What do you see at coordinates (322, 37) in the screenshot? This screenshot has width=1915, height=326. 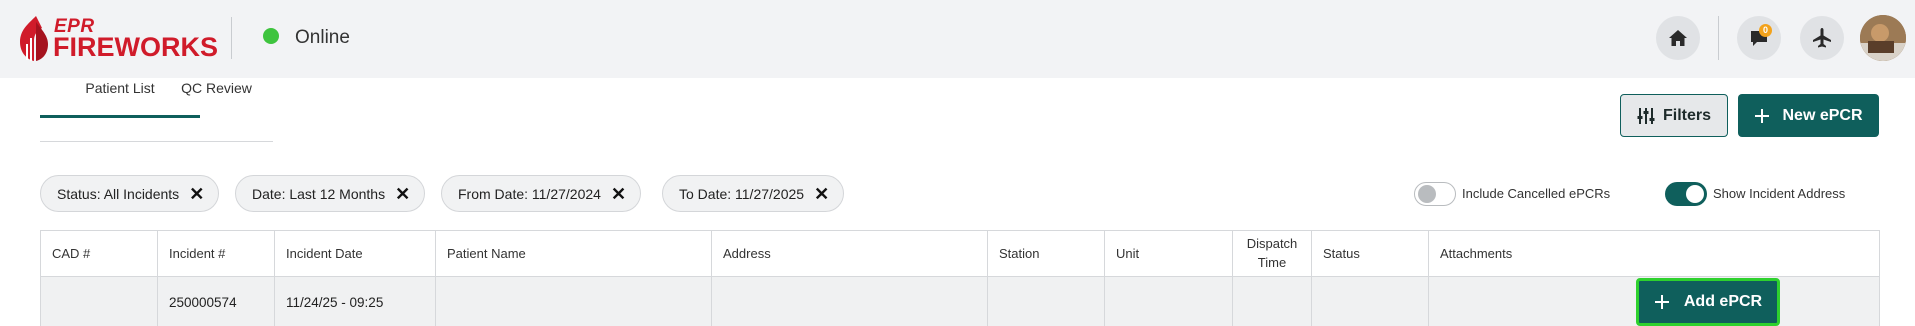 I see `online-status-label: Online` at bounding box center [322, 37].